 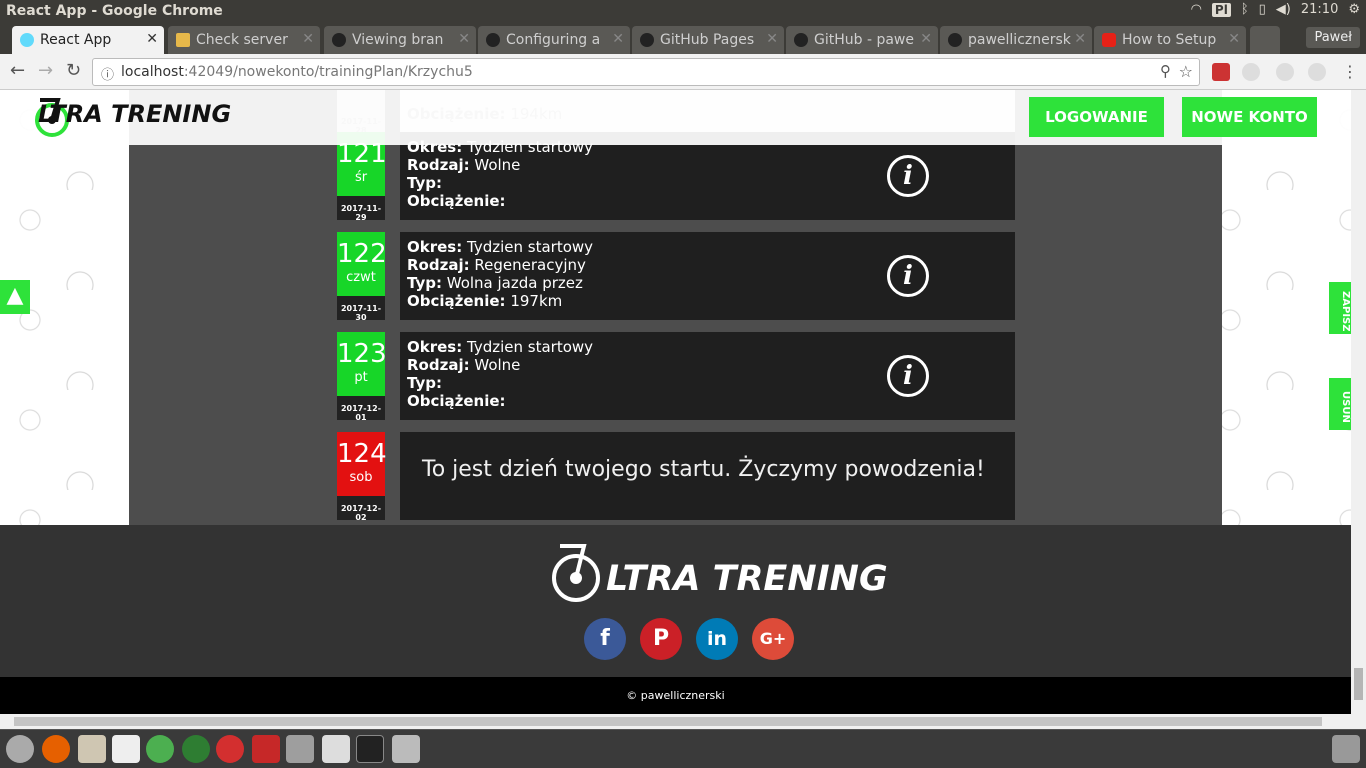 What do you see at coordinates (514, 283) in the screenshot?
I see `typ-value: Wolna jazda przez` at bounding box center [514, 283].